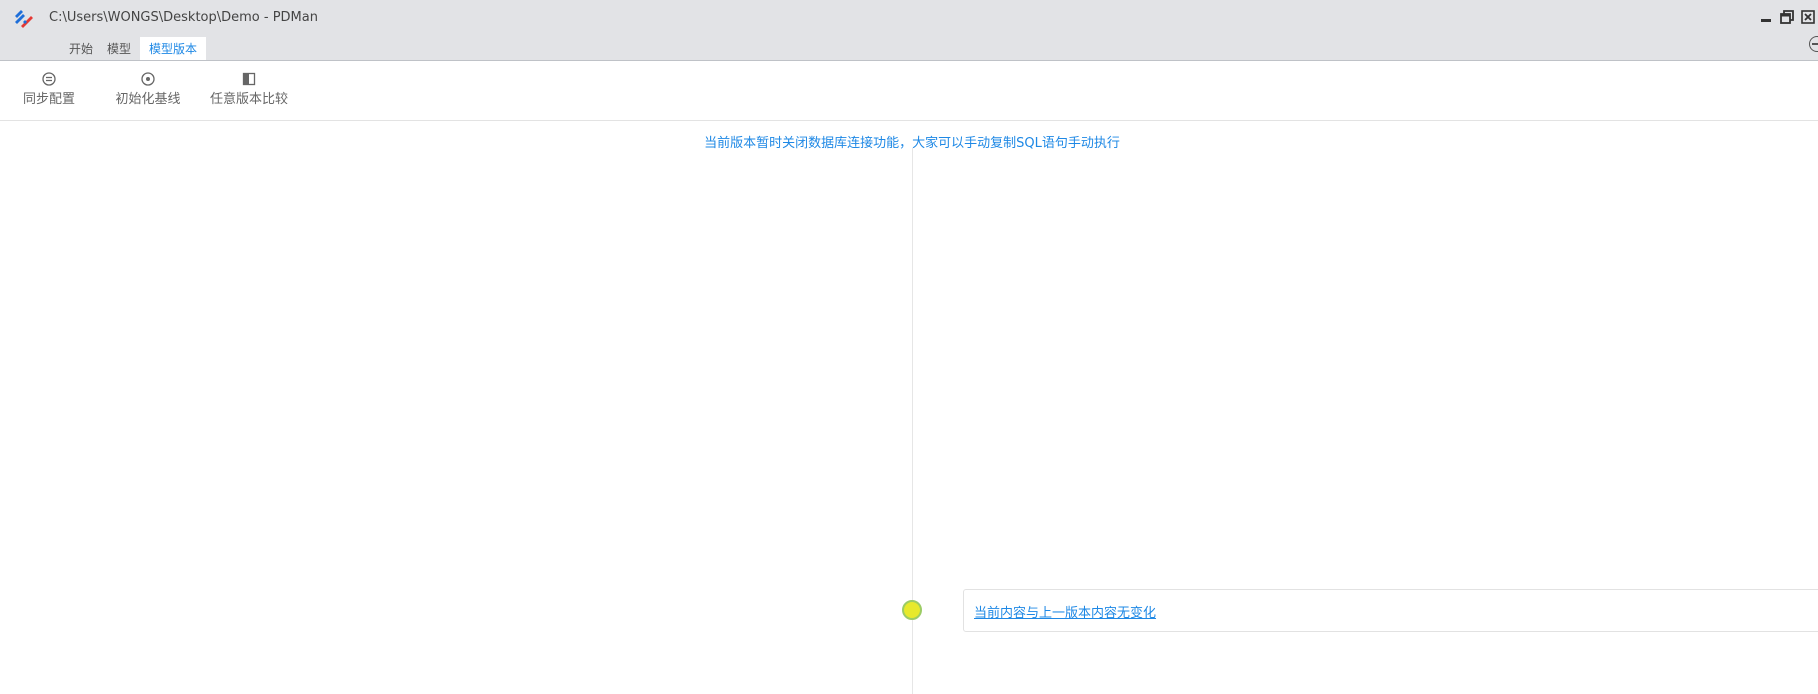  Describe the element at coordinates (1808, 17) in the screenshot. I see `close-icon` at that location.